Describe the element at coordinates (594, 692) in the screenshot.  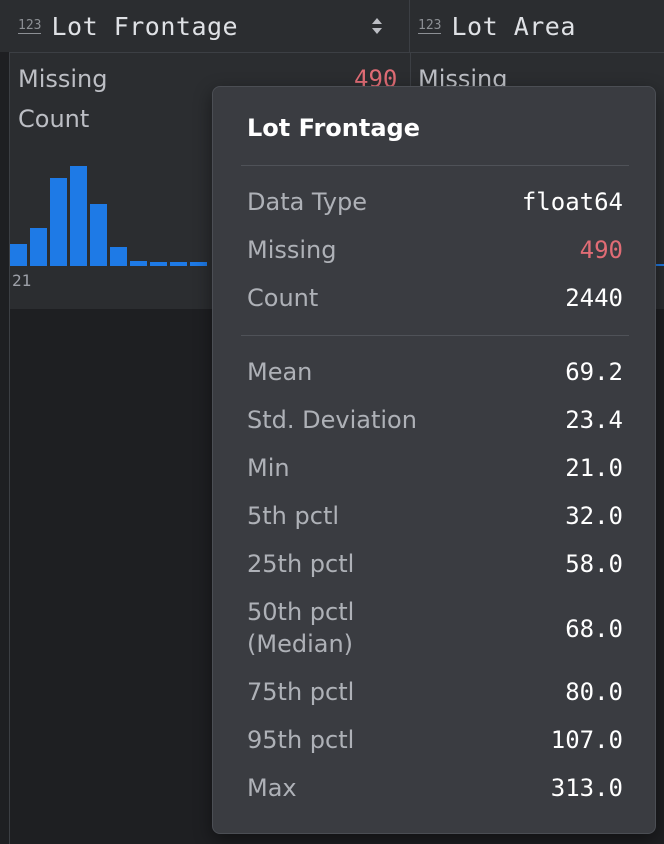
I see `row-value: 80.0` at that location.